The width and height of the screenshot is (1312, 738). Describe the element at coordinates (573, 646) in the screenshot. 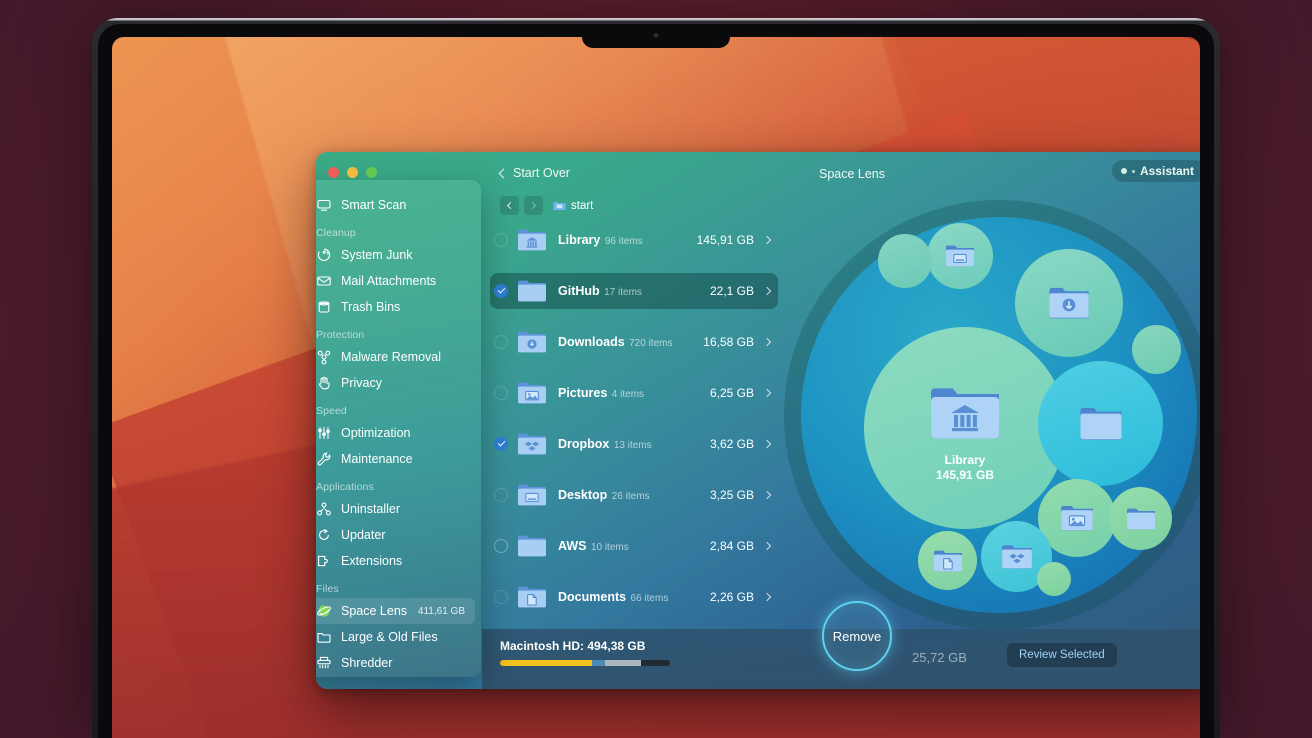

I see `disk-usage-label: Macintosh HD: 494,38 GB` at that location.